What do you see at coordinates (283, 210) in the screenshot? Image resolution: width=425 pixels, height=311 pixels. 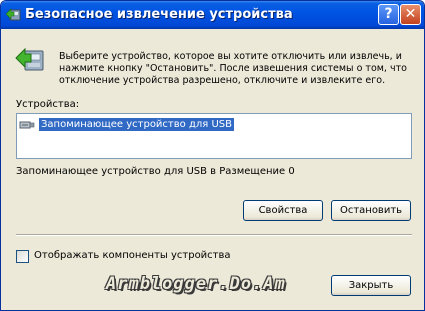 I see `properties-button: Свойства` at bounding box center [283, 210].